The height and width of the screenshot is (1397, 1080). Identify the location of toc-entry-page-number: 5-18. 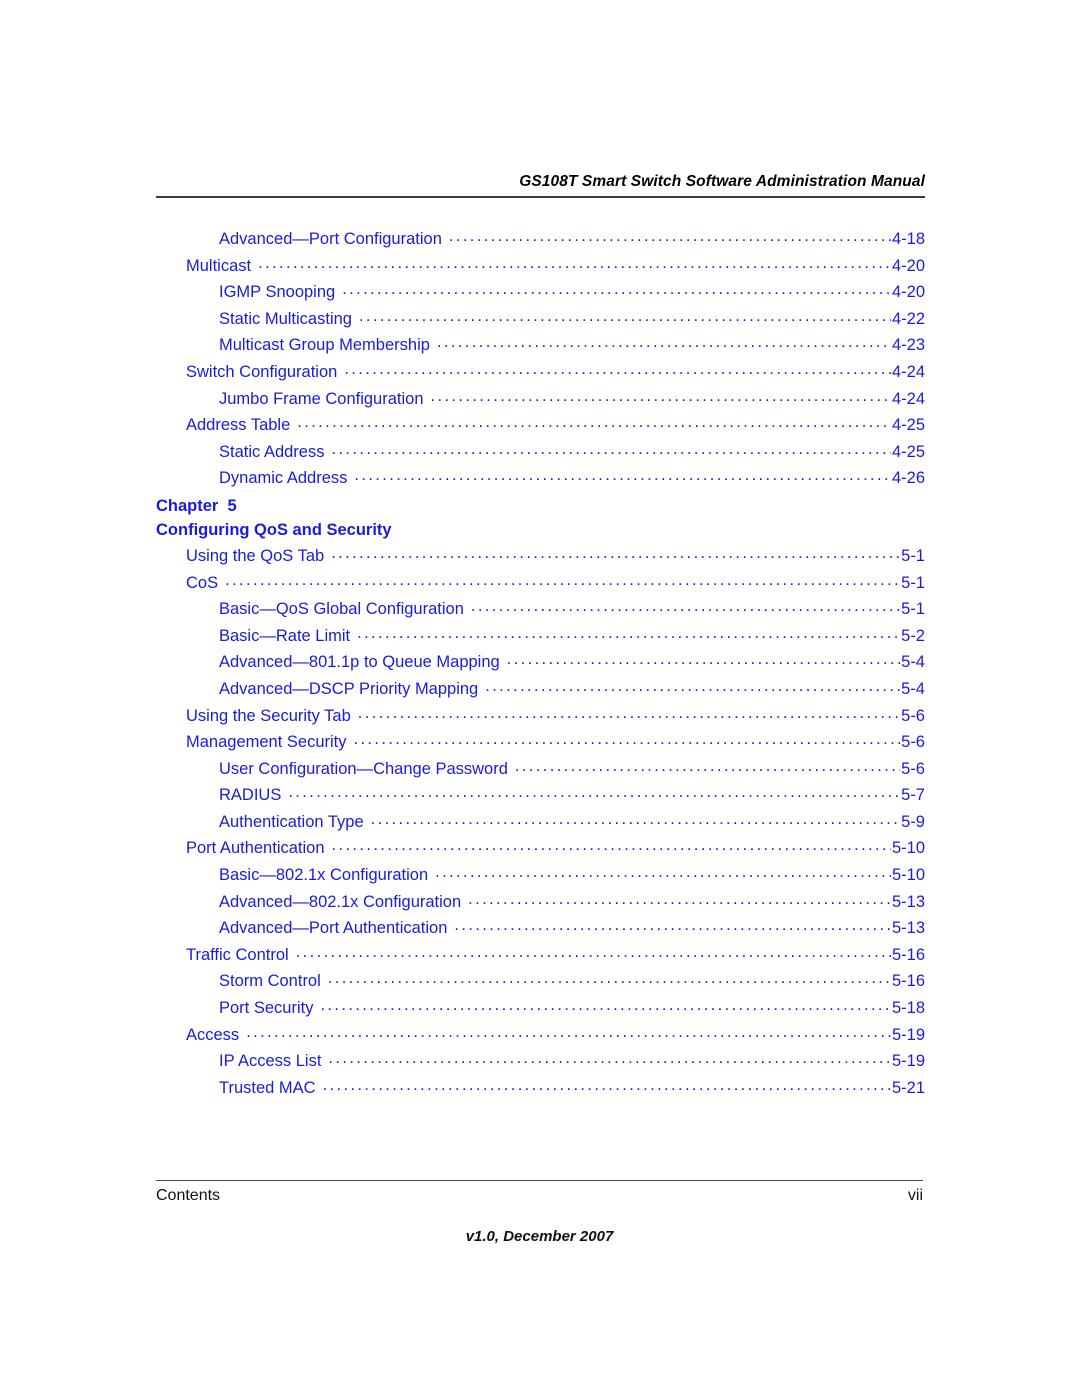
(908, 1008).